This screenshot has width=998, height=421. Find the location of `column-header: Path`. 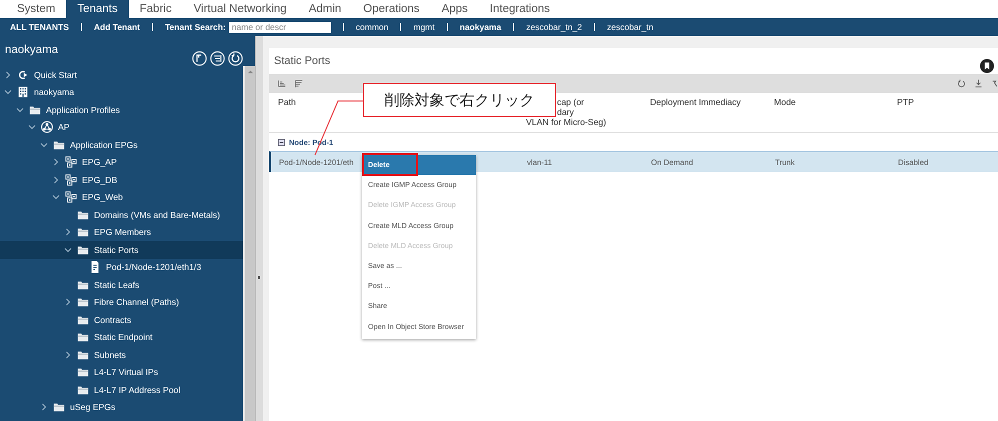

column-header: Path is located at coordinates (287, 102).